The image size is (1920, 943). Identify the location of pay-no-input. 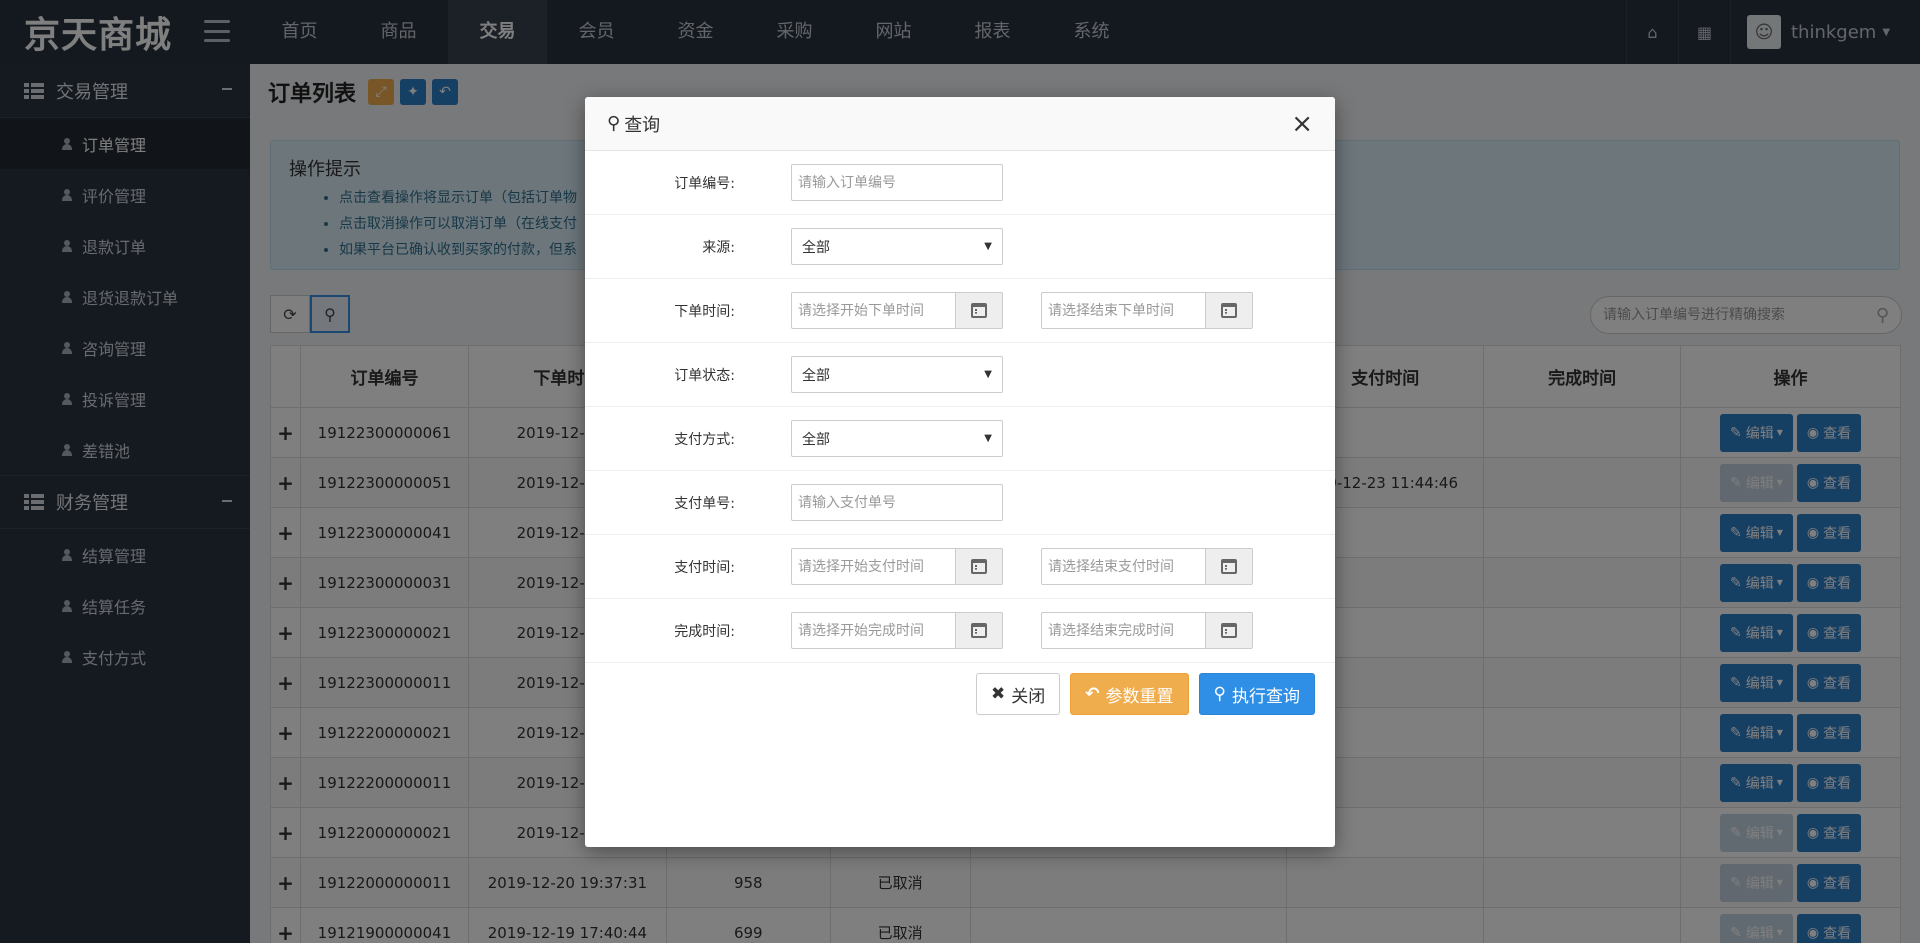
(897, 502).